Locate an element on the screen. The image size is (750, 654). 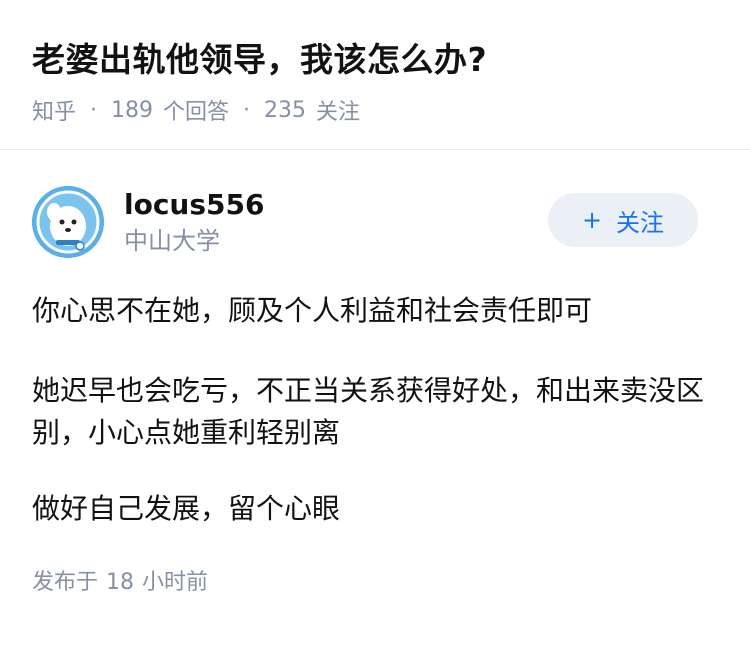
avatar is located at coordinates (68, 222).